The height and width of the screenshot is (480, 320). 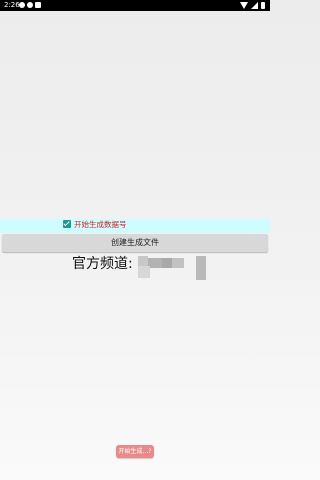 I want to click on signal-icon, so click(x=254, y=5).